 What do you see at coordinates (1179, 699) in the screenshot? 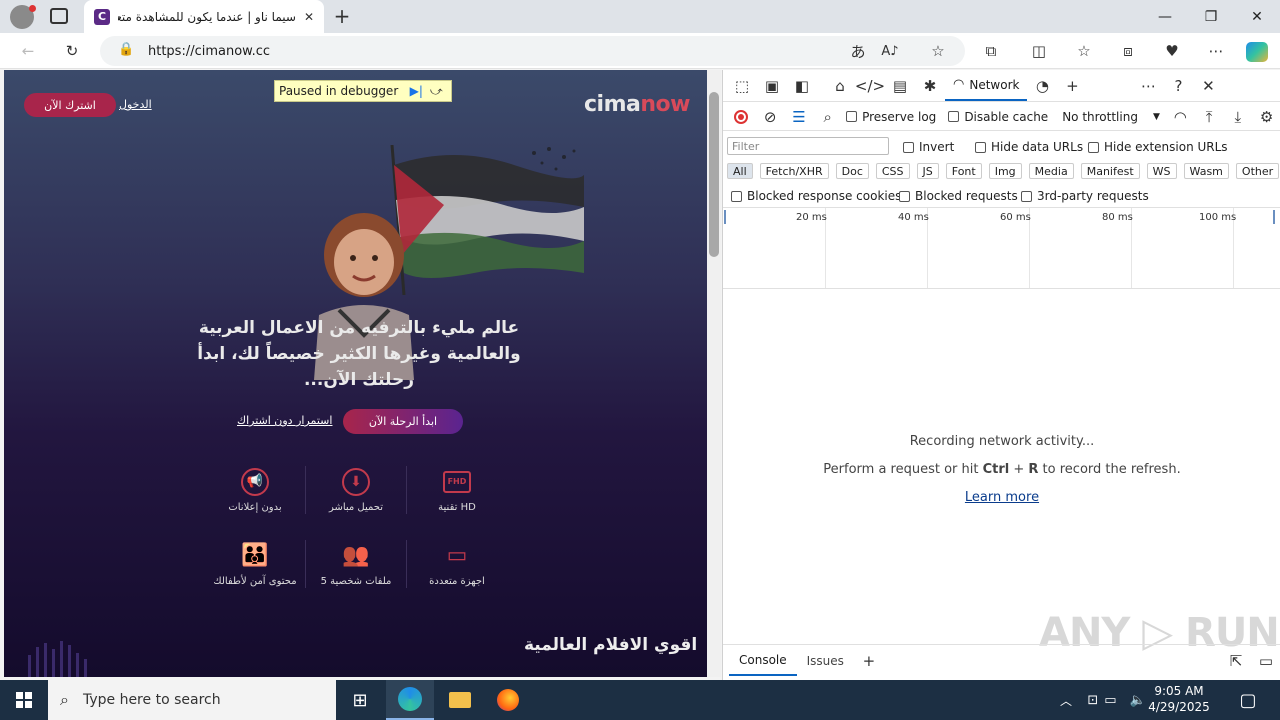
I see `taskbar-clock: 9:05 AM 4/29/2025` at bounding box center [1179, 699].